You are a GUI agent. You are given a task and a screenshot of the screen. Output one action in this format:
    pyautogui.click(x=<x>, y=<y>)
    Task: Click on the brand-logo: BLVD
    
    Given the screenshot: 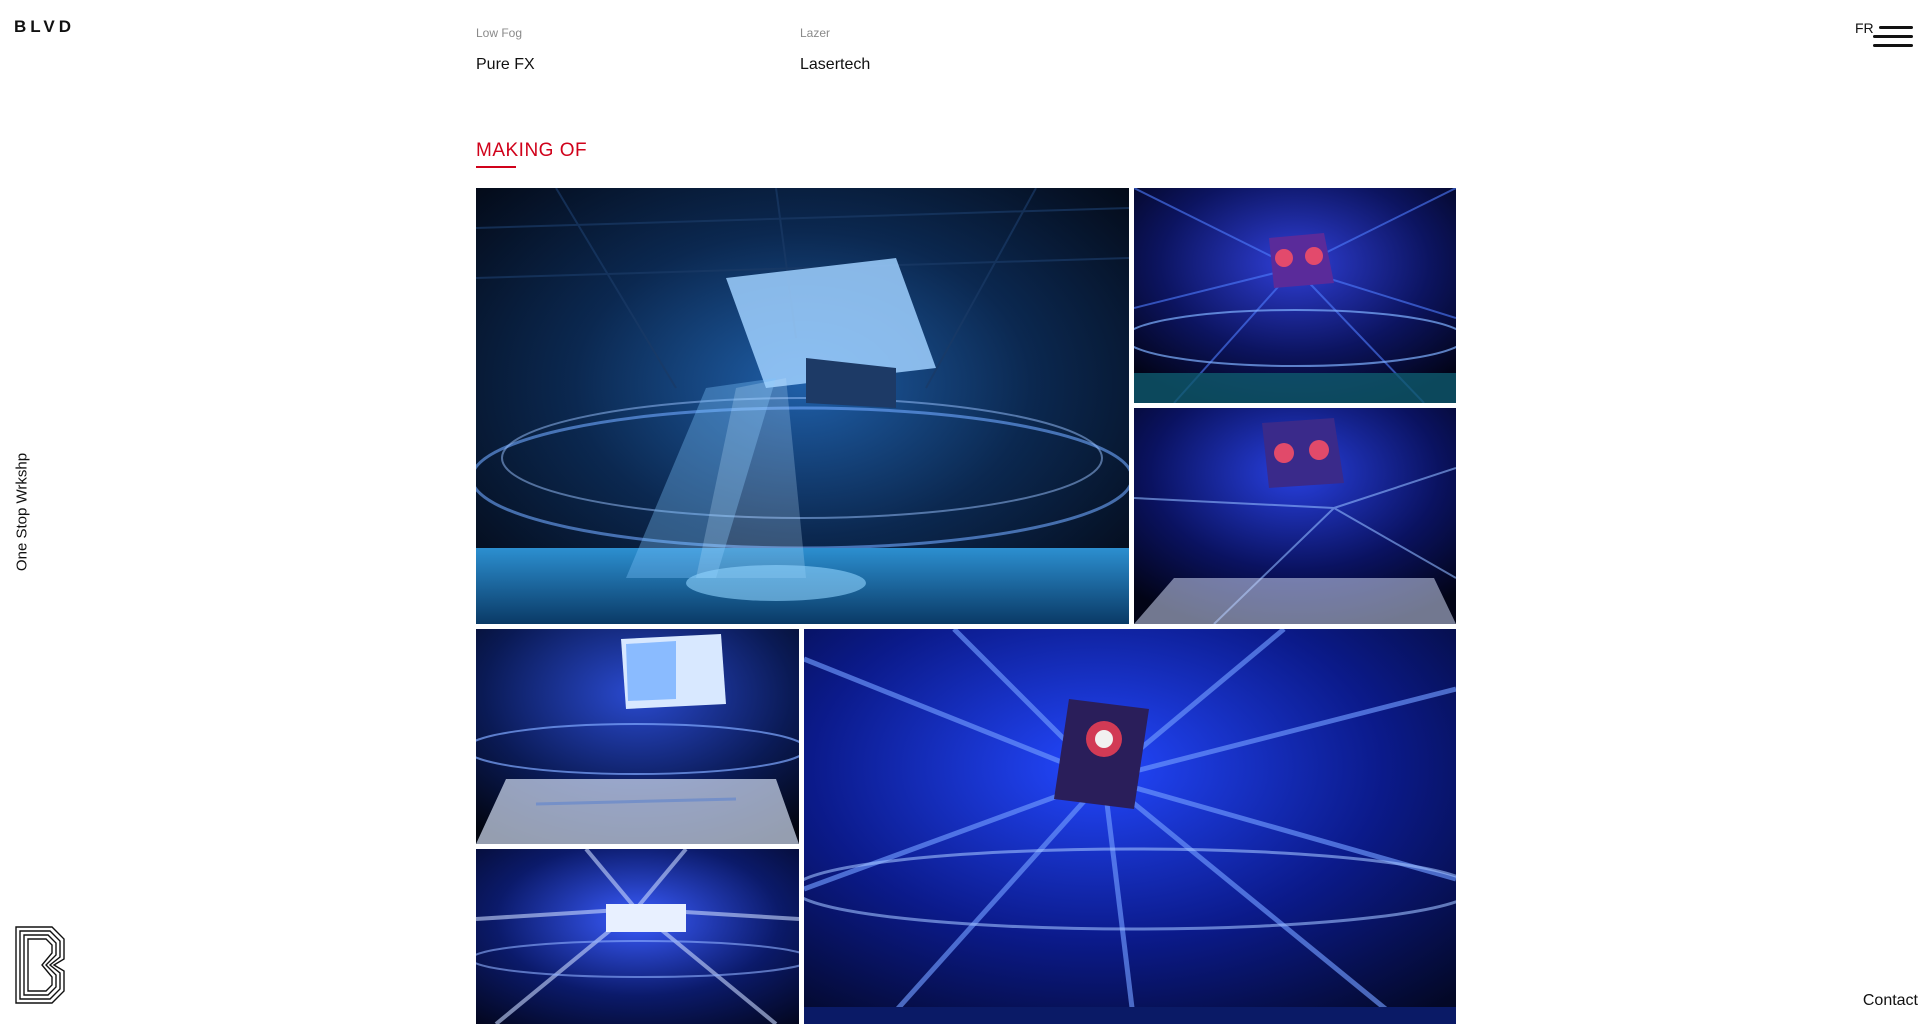 What is the action you would take?
    pyautogui.click(x=44, y=27)
    